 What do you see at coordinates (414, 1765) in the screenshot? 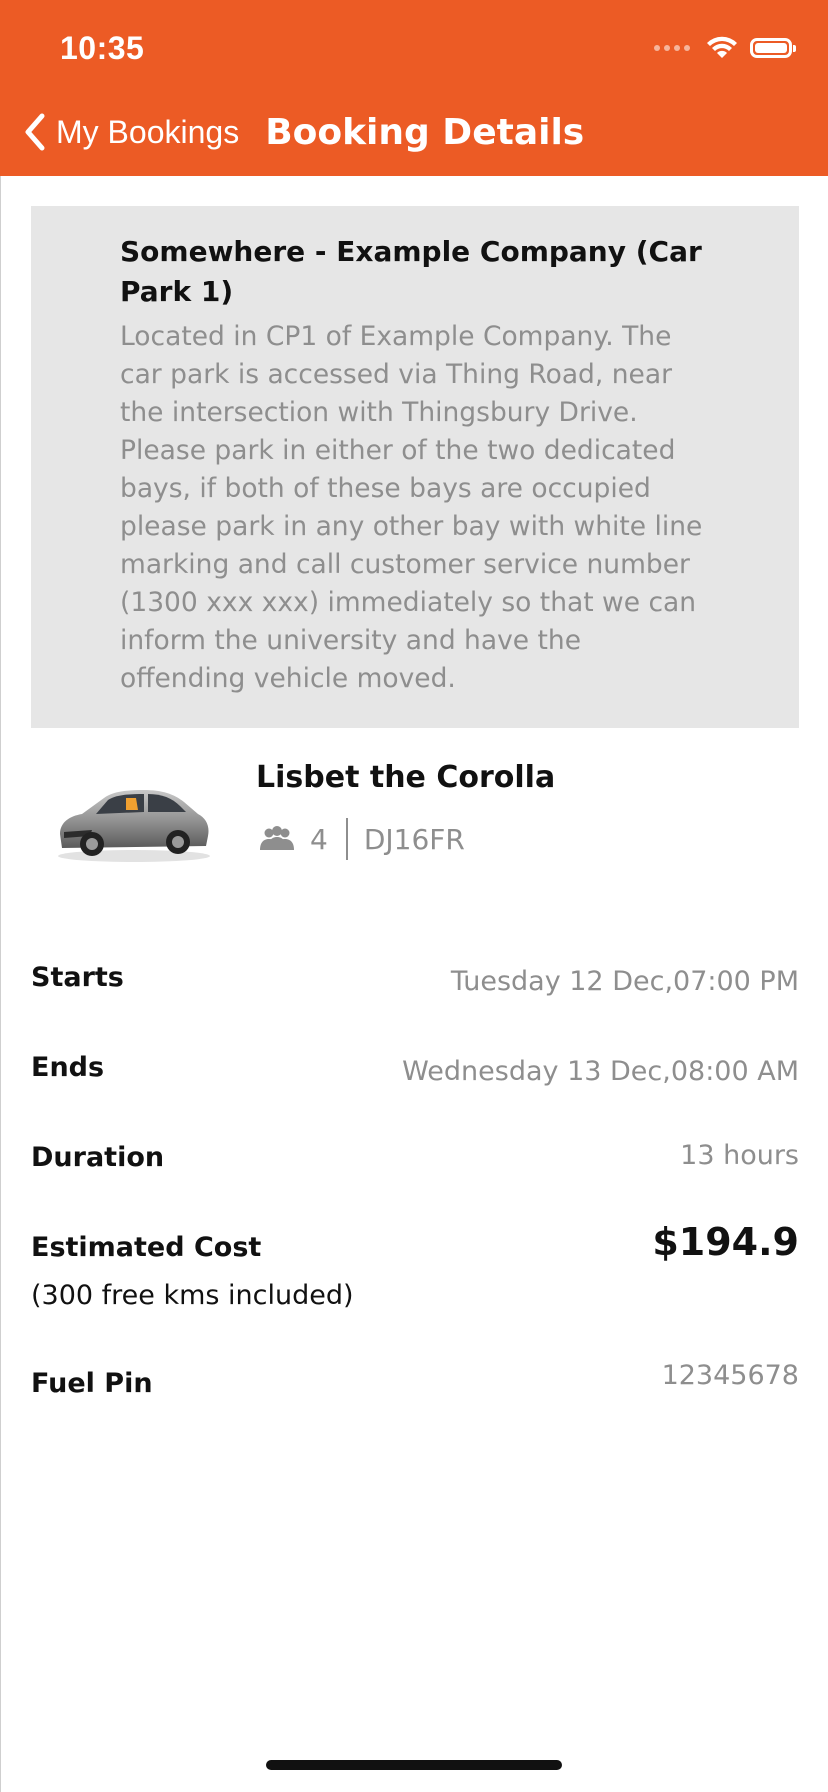
I see `home-indicator` at bounding box center [414, 1765].